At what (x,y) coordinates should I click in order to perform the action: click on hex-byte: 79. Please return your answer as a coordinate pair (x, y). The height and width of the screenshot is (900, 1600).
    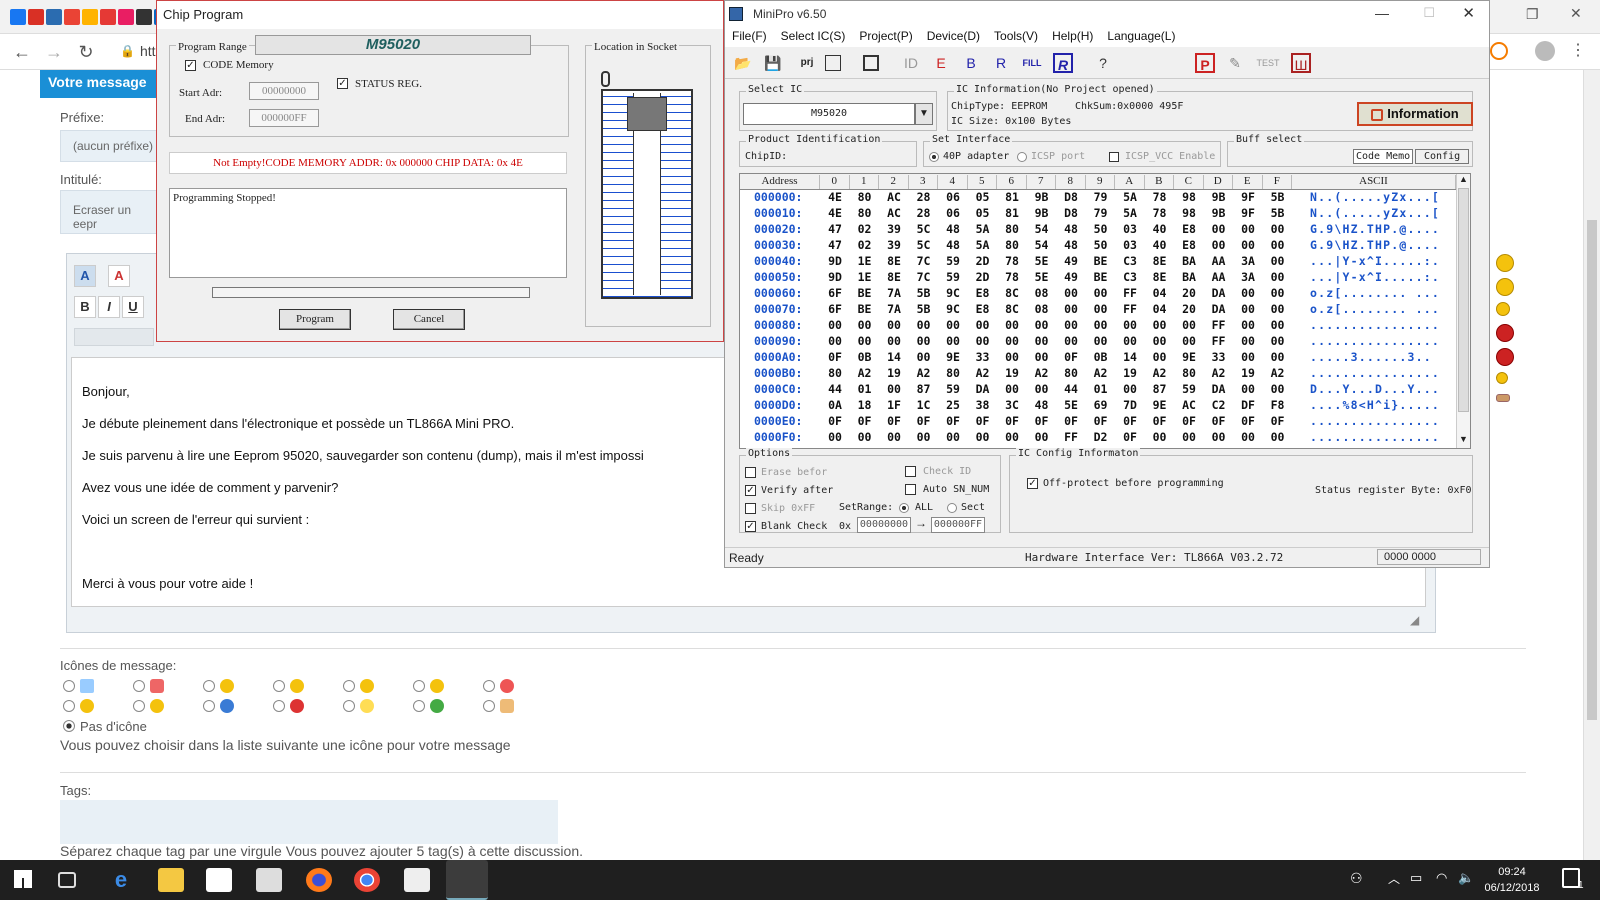
    Looking at the image, I should click on (1101, 213).